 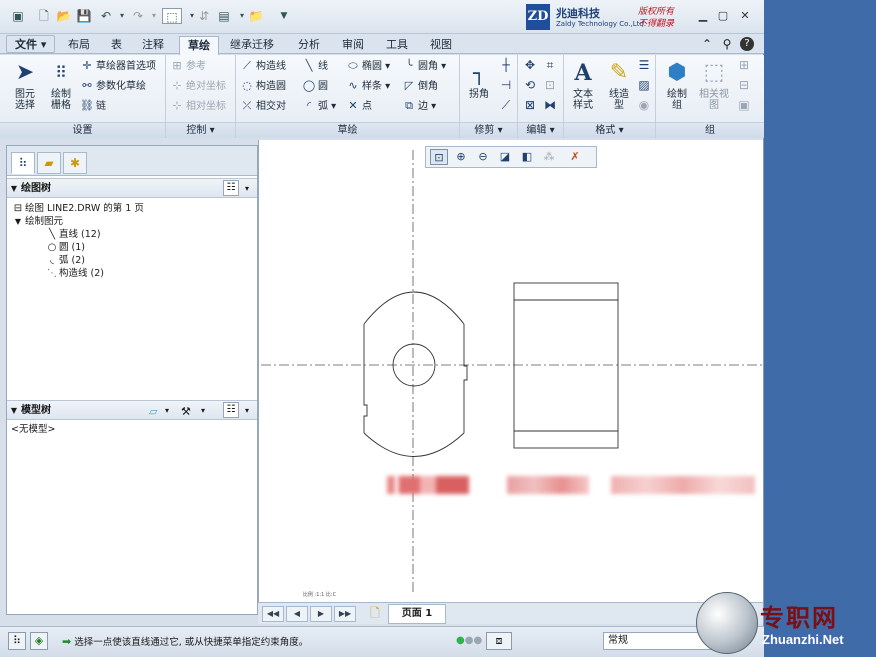 I want to click on tree-item-construction-line: ⋱ 构造线 (2), so click(x=74, y=273).